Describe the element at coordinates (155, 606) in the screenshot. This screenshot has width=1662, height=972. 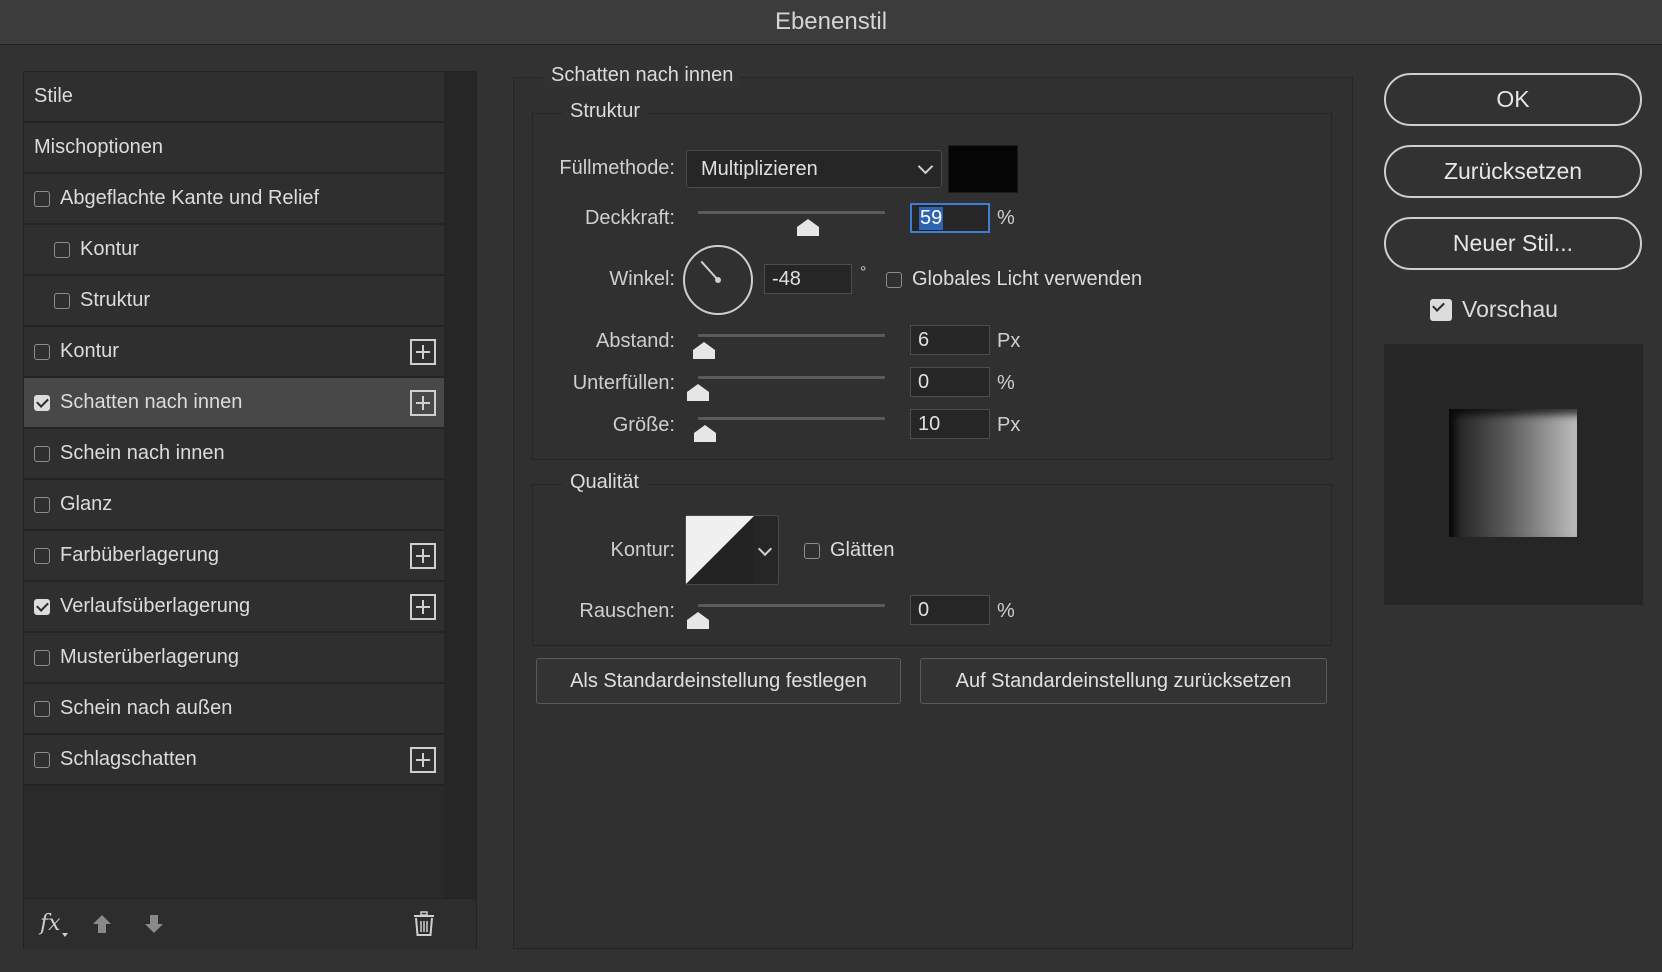
I see `style-item-label: Verlaufsüberlagerung` at that location.